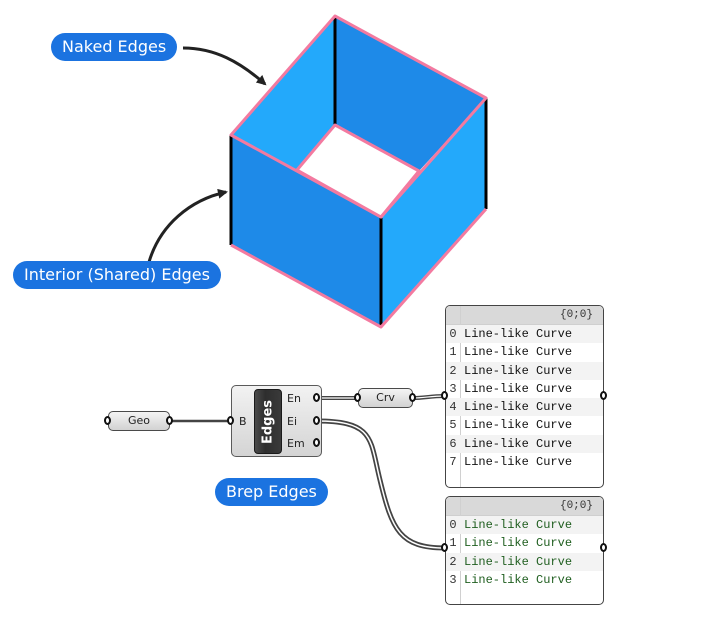 This screenshot has height=636, width=712. I want to click on interior-edges-callout: Interior (Shared) Edges, so click(117, 275).